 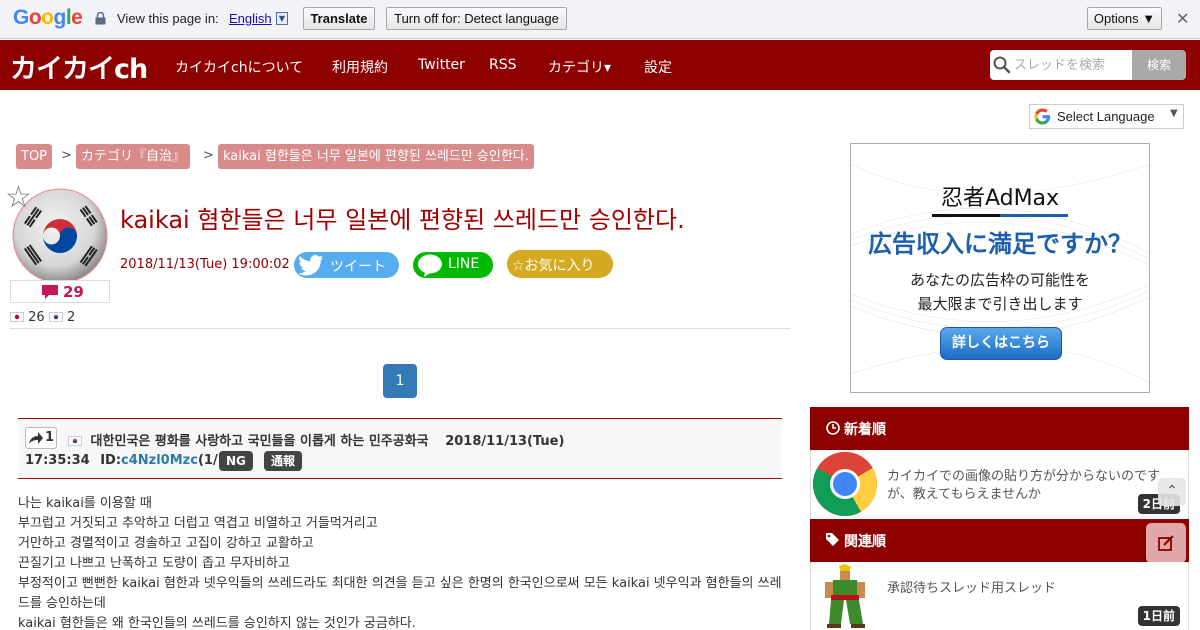 I want to click on search-button: 検索, so click(x=1159, y=65).